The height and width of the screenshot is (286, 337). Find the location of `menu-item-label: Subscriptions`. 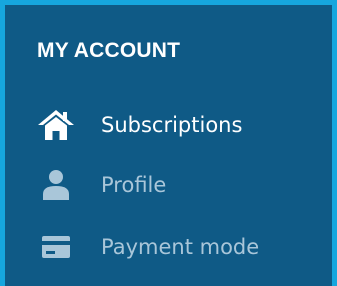

menu-item-label: Subscriptions is located at coordinates (172, 125).